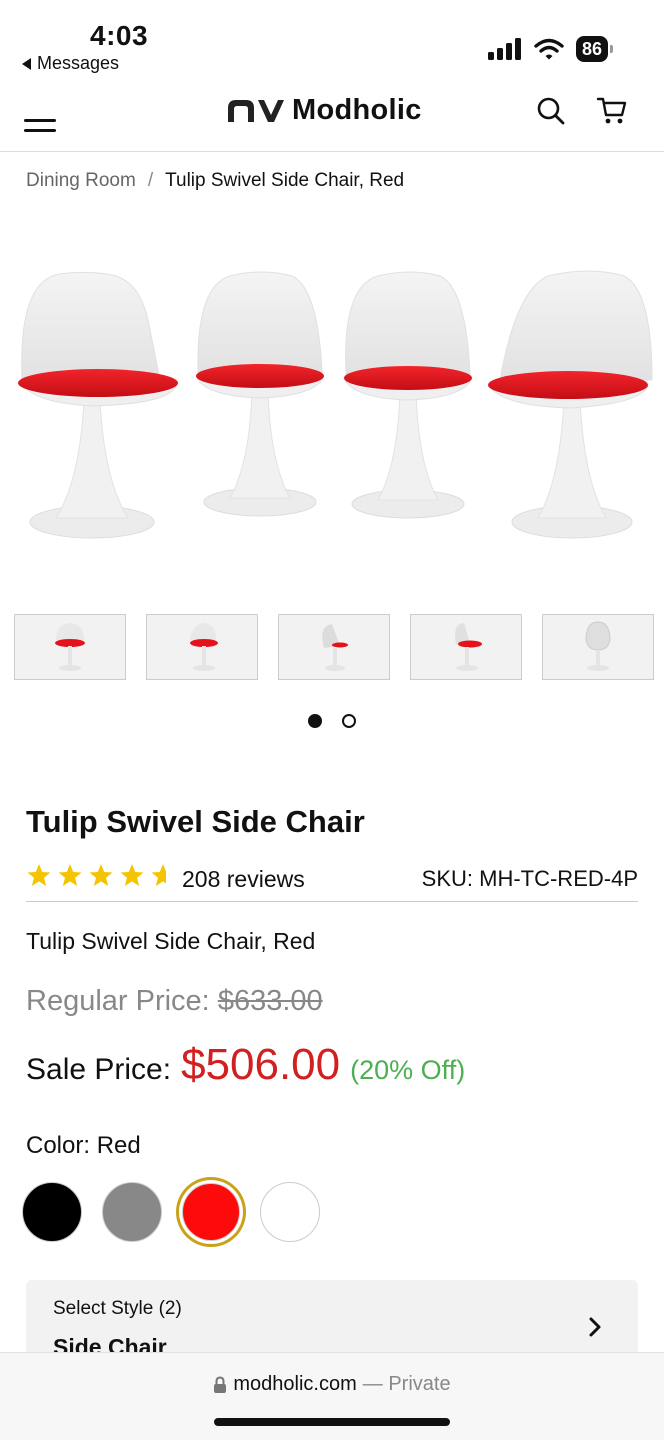  Describe the element at coordinates (408, 1070) in the screenshot. I see `discount-badge: (20% Off)` at that location.